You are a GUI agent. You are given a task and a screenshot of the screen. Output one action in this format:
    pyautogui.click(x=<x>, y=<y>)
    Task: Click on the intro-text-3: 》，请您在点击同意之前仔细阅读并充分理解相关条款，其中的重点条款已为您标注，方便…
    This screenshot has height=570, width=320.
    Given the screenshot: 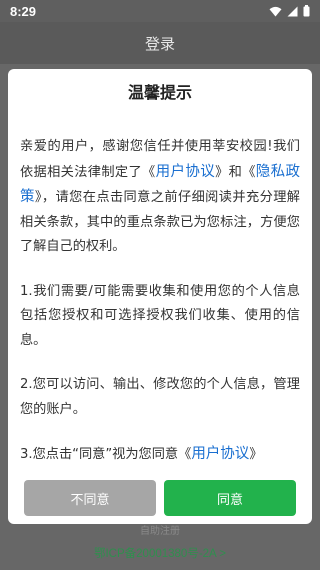 What is the action you would take?
    pyautogui.click(x=160, y=222)
    